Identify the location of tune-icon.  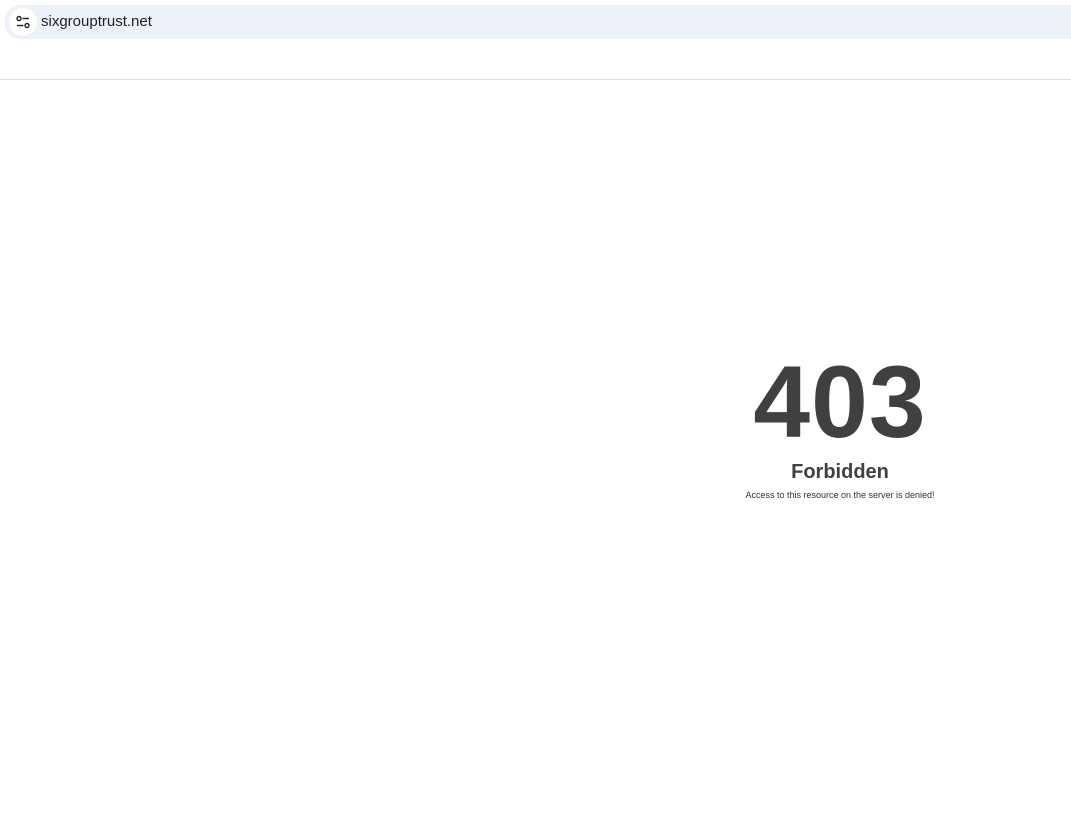
(23, 22).